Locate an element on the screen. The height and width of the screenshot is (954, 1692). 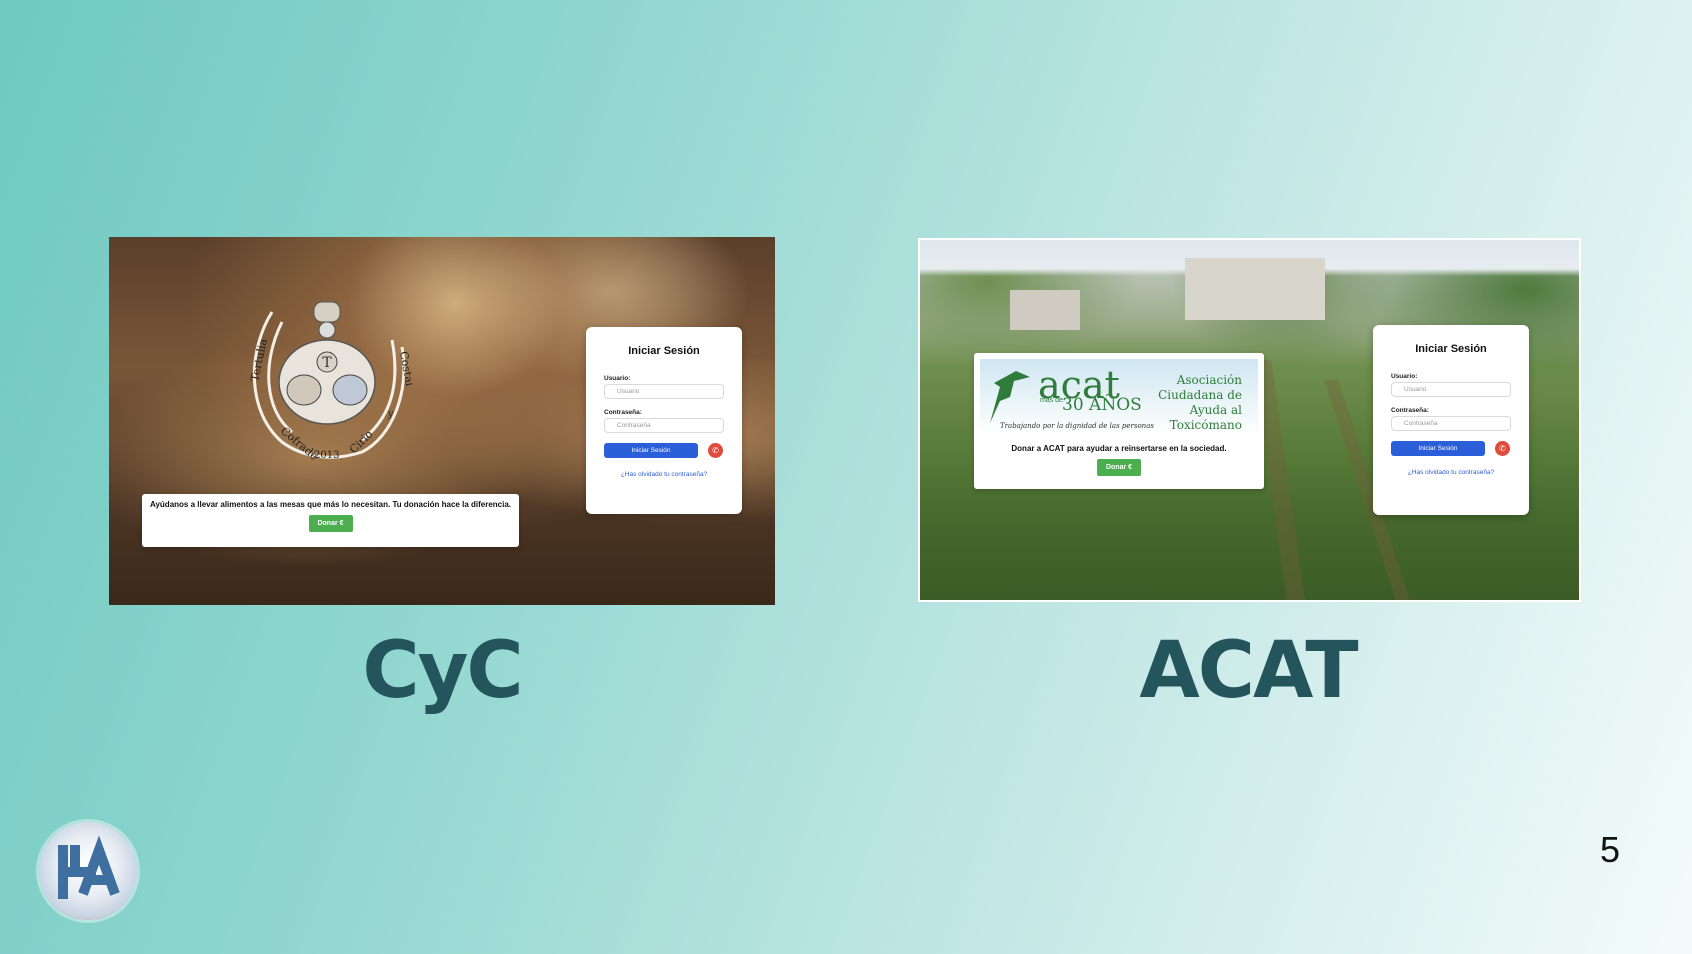
crest-text-costal: Costal is located at coordinates (404, 368).